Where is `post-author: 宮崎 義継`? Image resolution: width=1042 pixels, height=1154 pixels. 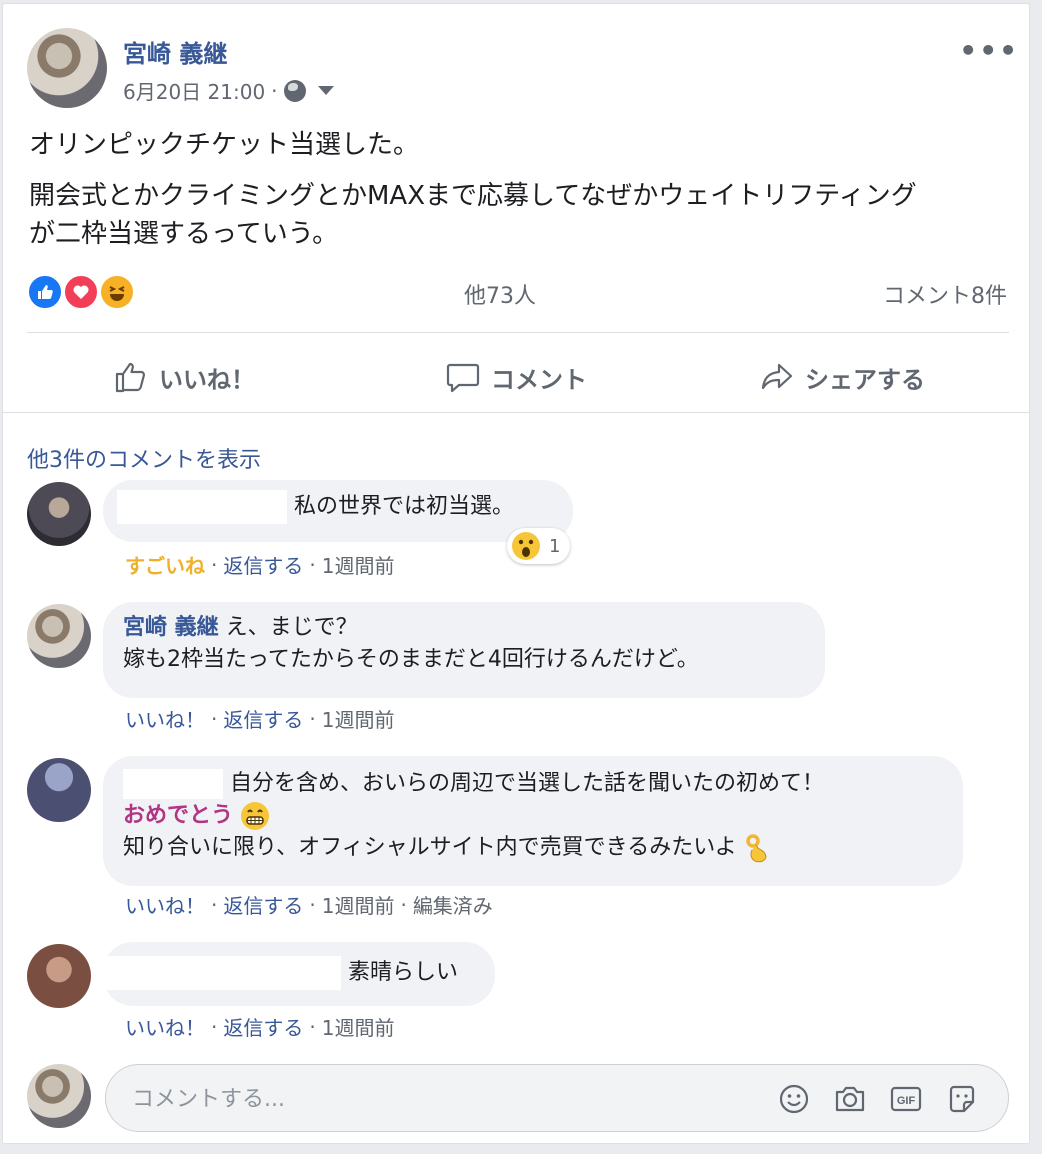 post-author: 宮崎 義継 is located at coordinates (175, 51).